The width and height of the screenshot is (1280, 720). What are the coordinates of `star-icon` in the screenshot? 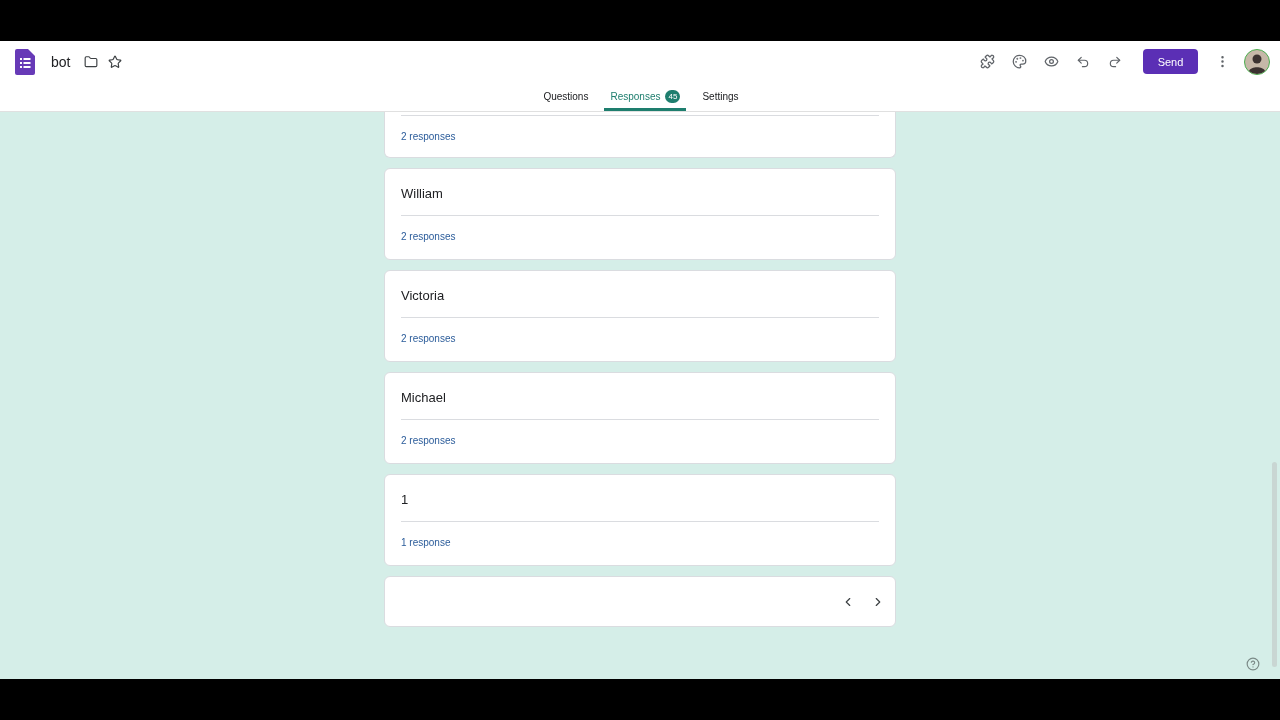 It's located at (115, 61).